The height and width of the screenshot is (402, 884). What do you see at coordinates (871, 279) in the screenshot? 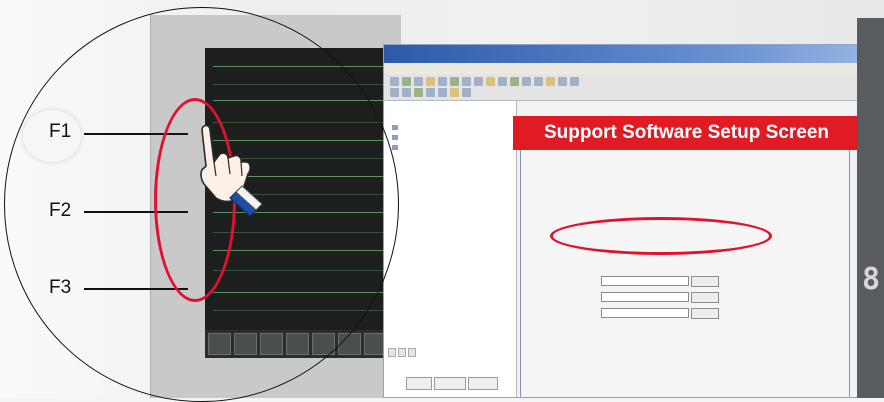
I see `right-digit-readout: 8` at bounding box center [871, 279].